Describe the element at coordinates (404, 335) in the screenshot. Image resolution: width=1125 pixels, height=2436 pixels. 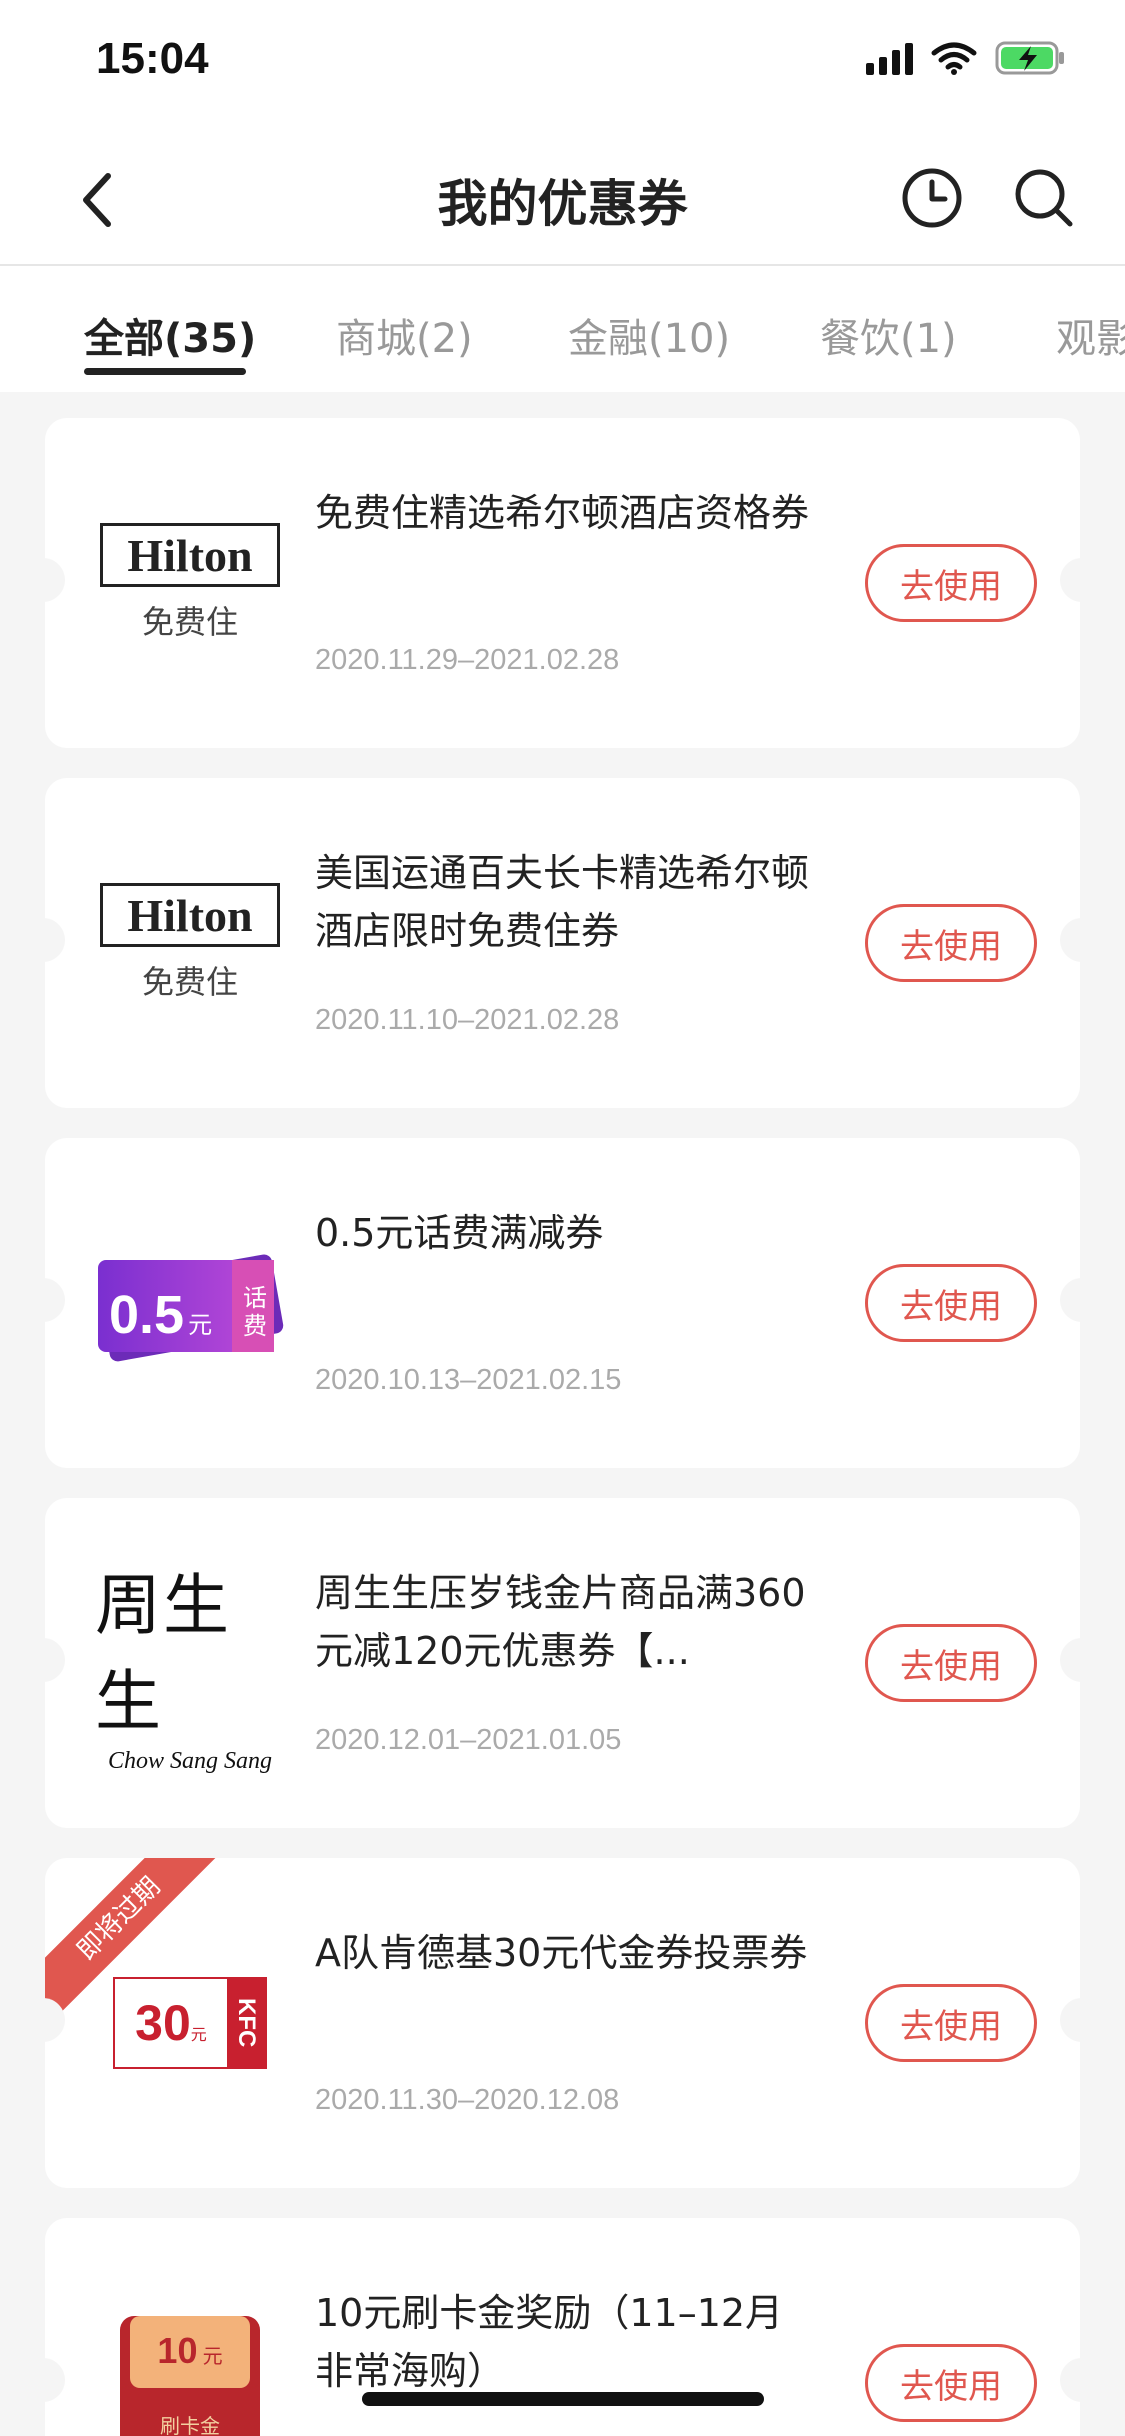
I see `tab-mall: 商城(2)` at that location.